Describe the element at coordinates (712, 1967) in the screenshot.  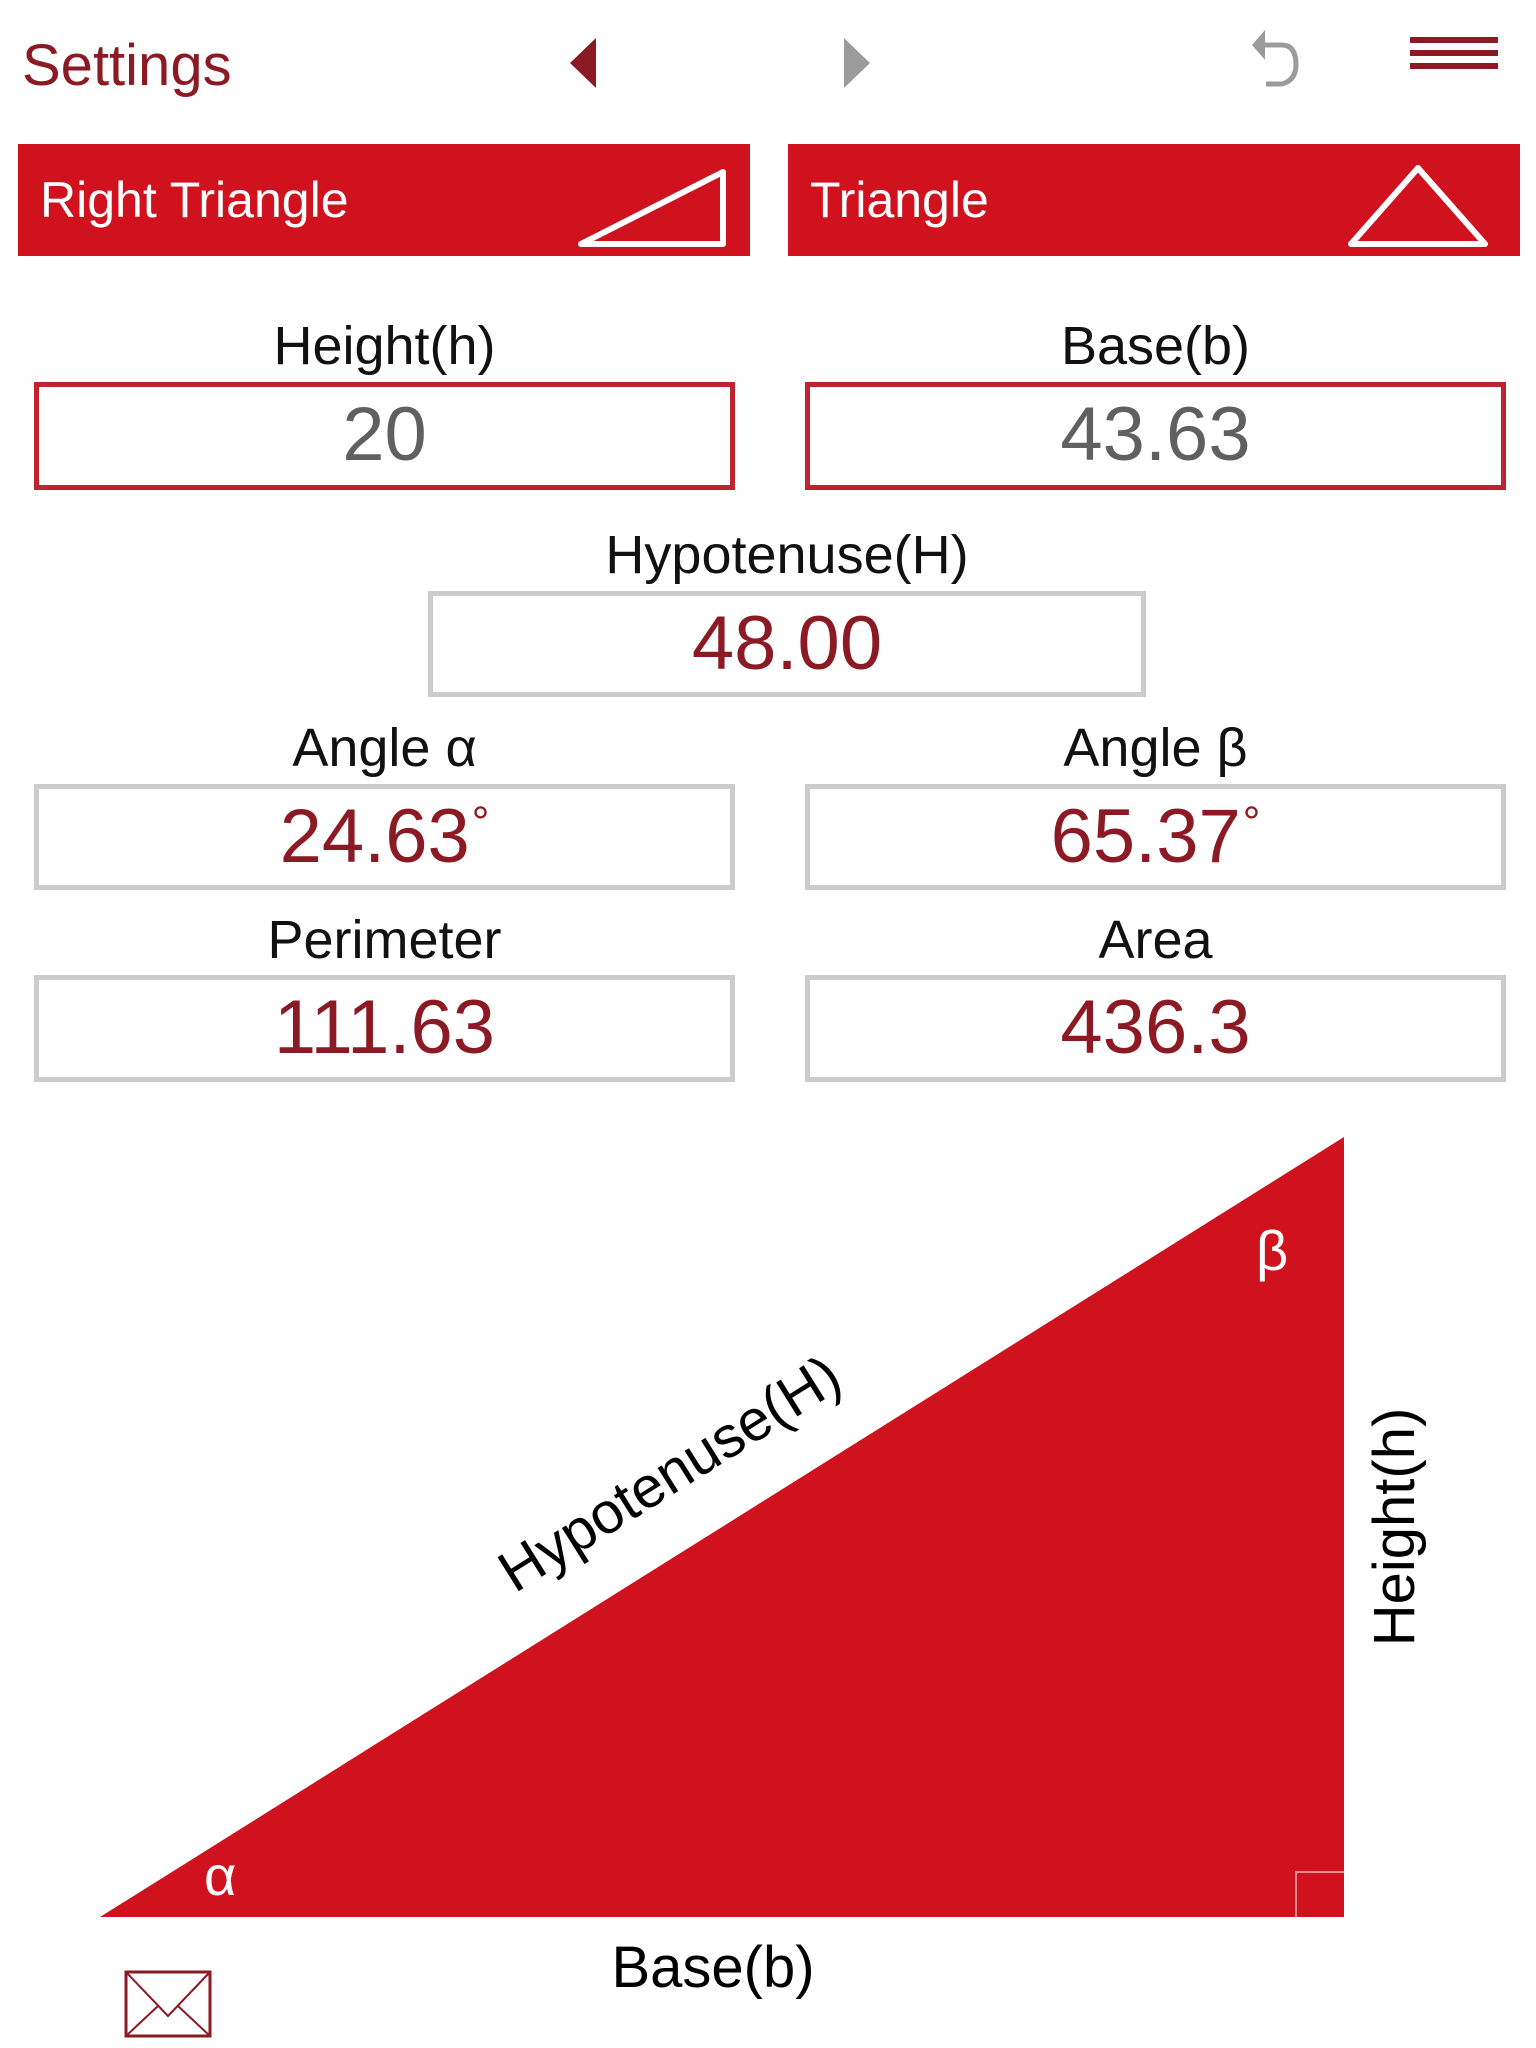
I see `base-diagram-label: Base(b)` at that location.